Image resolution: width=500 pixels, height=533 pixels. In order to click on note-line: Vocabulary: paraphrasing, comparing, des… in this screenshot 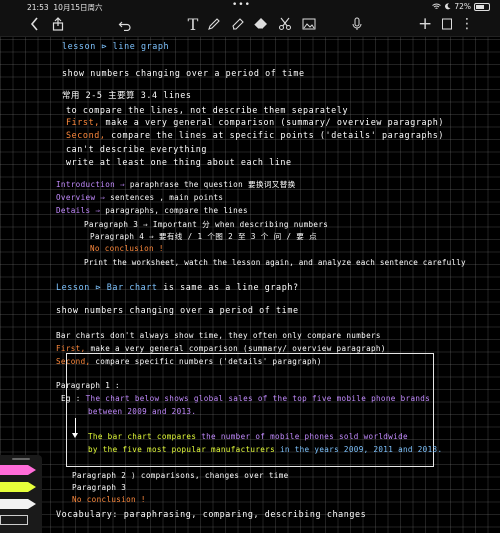, I will do `click(211, 514)`.